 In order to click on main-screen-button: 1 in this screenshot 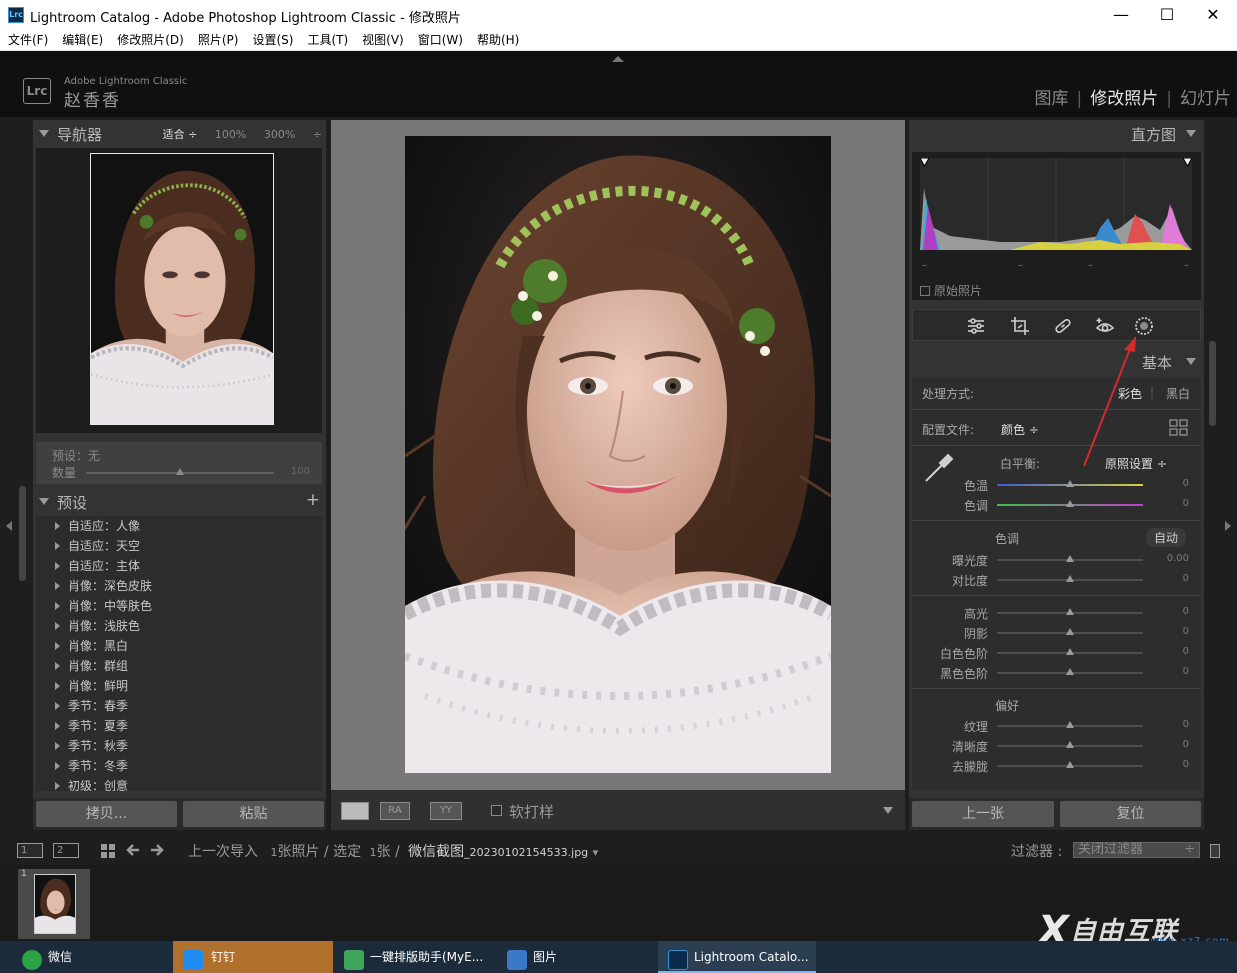, I will do `click(30, 850)`.